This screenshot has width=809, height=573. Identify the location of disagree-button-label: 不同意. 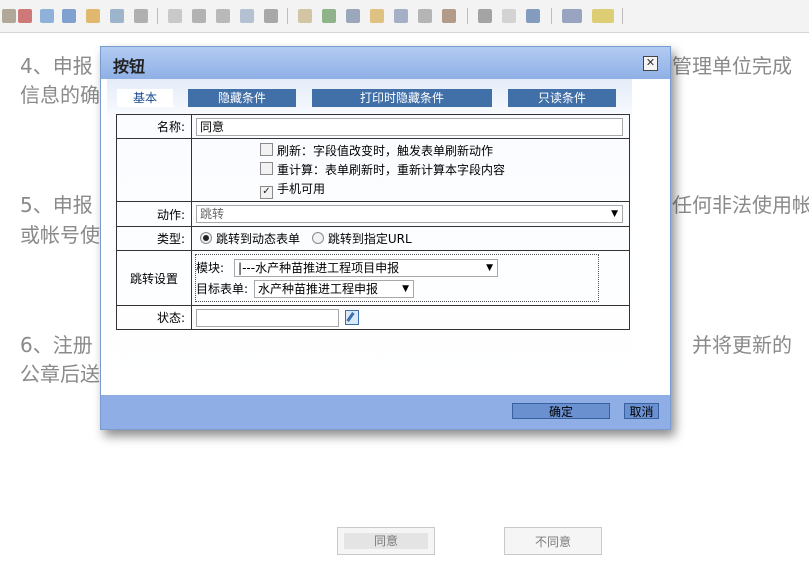
(552, 541).